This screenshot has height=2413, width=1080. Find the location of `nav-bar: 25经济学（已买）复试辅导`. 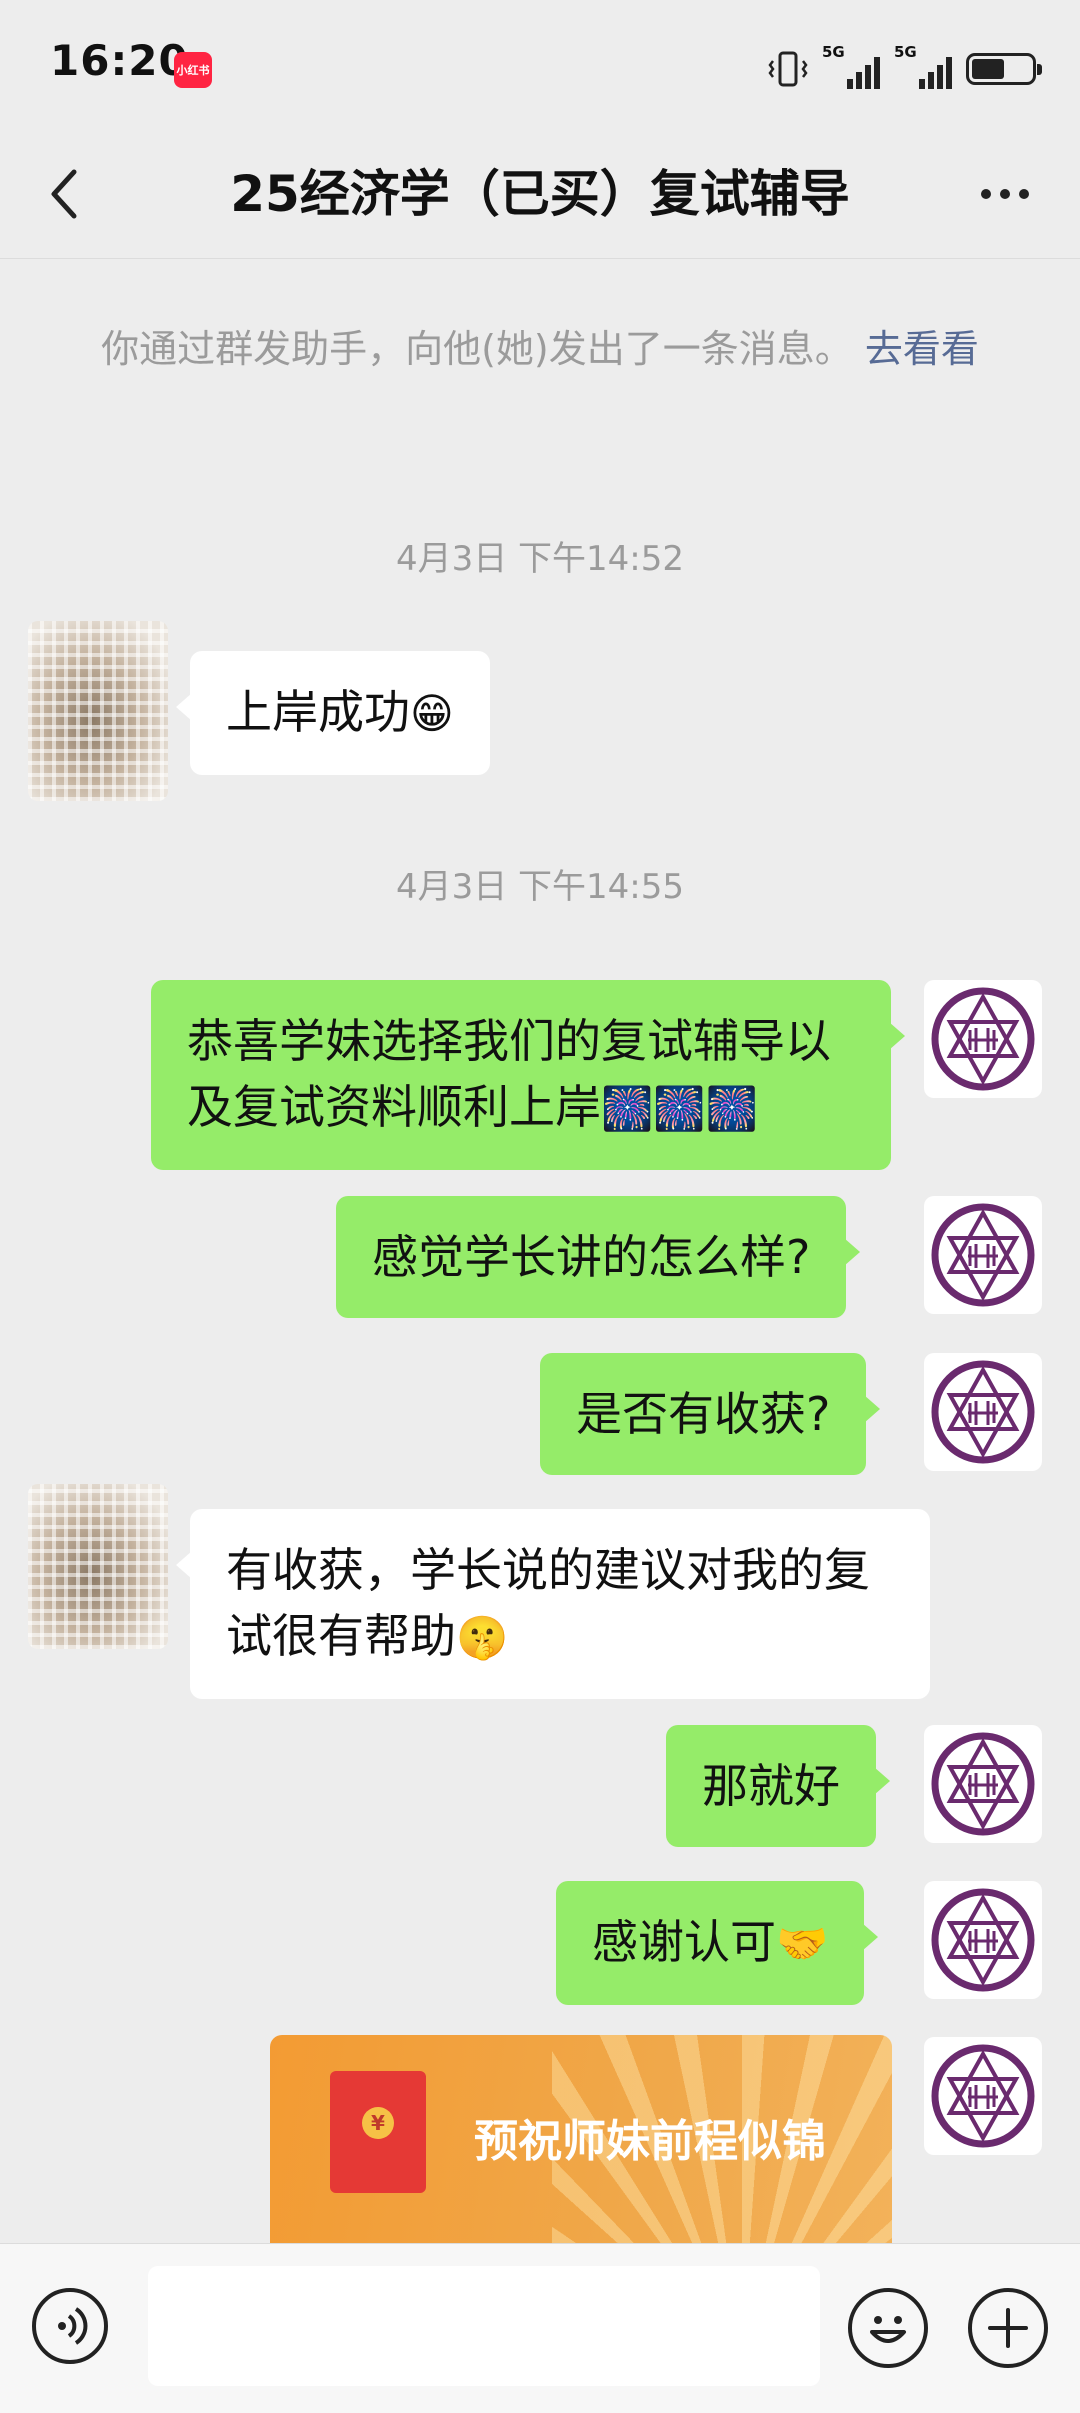

nav-bar: 25经济学（已买）复试辅导 is located at coordinates (540, 194).